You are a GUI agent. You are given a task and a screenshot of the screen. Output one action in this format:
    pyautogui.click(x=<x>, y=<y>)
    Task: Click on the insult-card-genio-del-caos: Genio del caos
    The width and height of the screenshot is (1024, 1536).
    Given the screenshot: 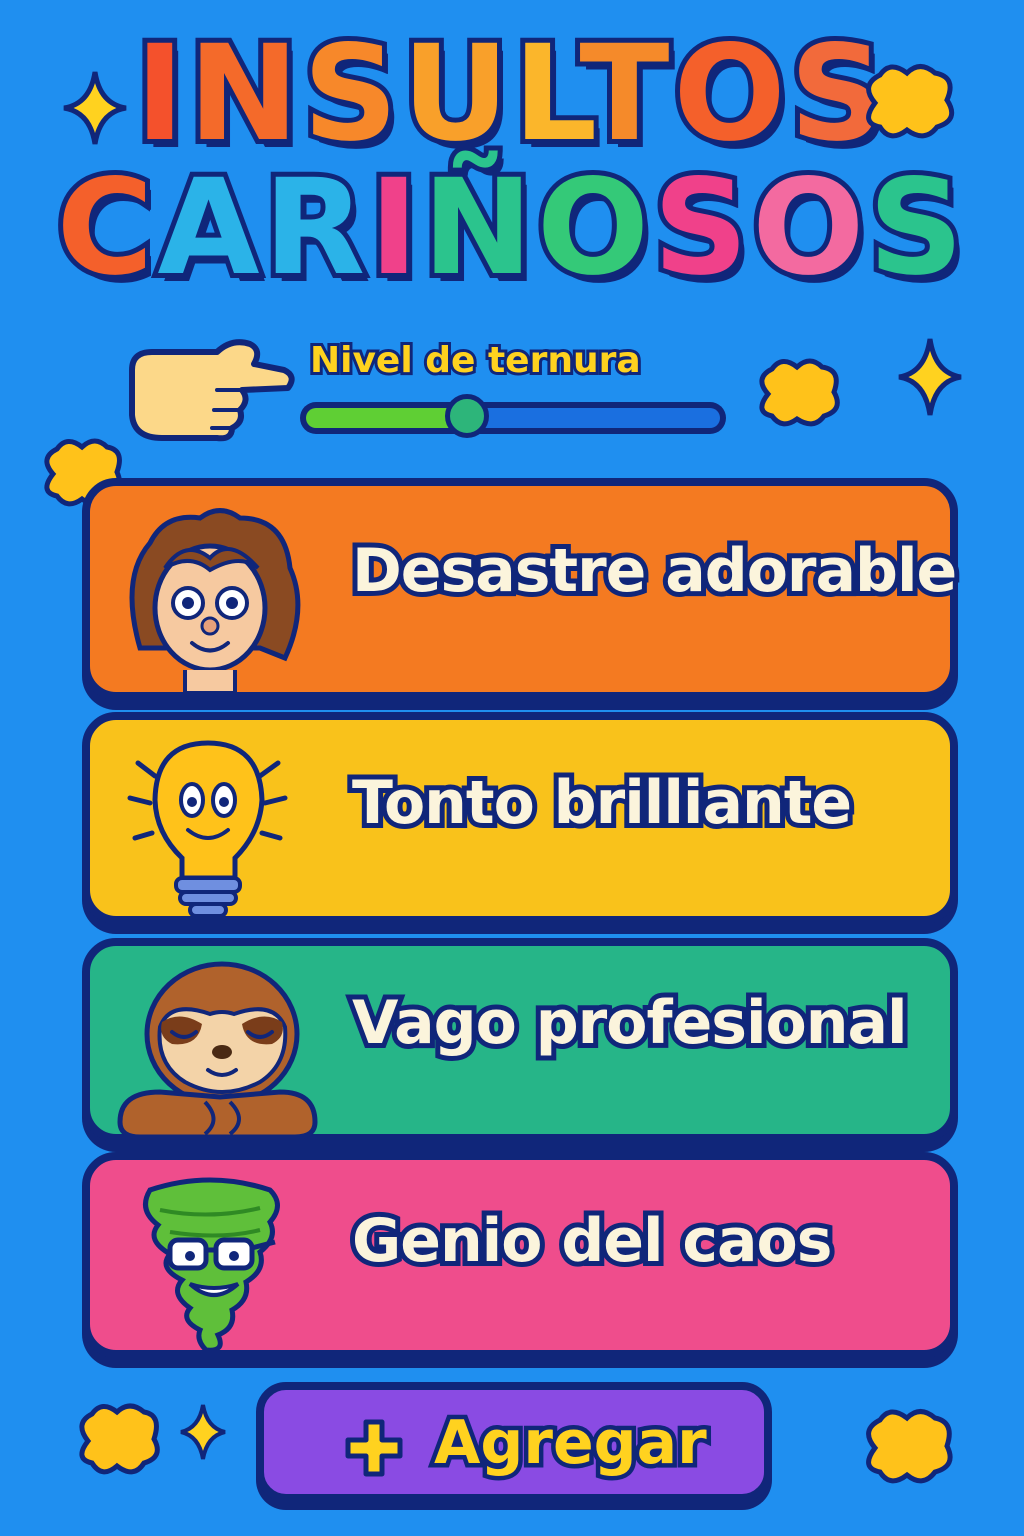 What is the action you would take?
    pyautogui.click(x=520, y=1255)
    